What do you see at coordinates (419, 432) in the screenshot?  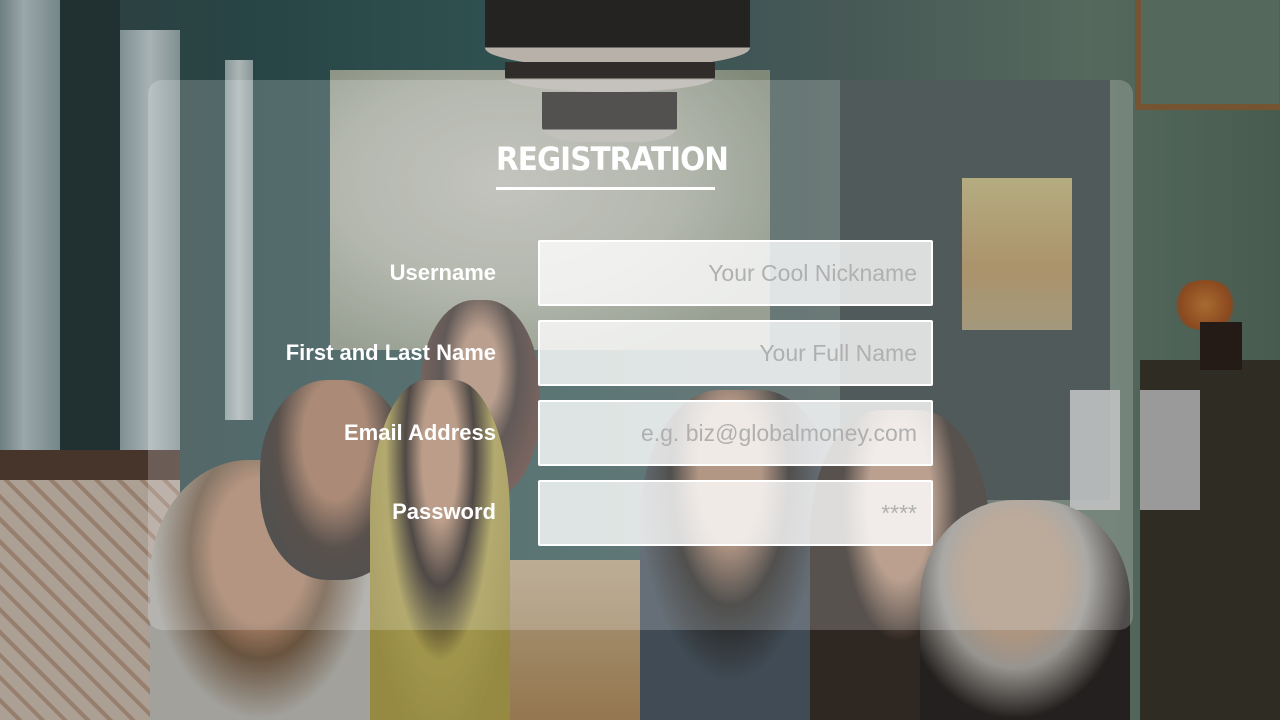 I see `email-label: Email Address` at bounding box center [419, 432].